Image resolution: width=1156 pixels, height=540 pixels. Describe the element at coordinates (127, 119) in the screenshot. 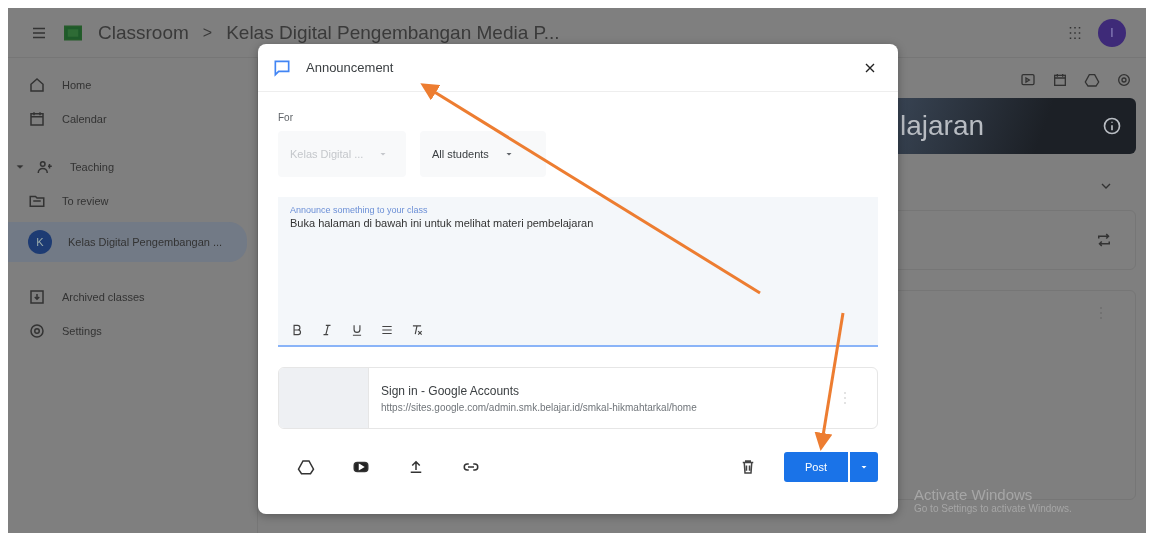

I see `sidebar-item: Calendar` at that location.